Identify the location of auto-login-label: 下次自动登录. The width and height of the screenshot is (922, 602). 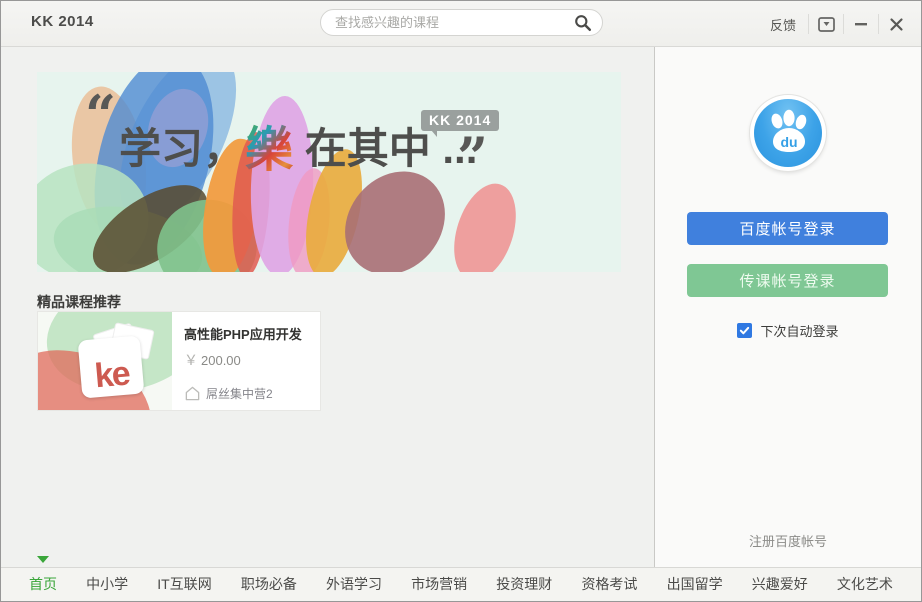
(799, 330).